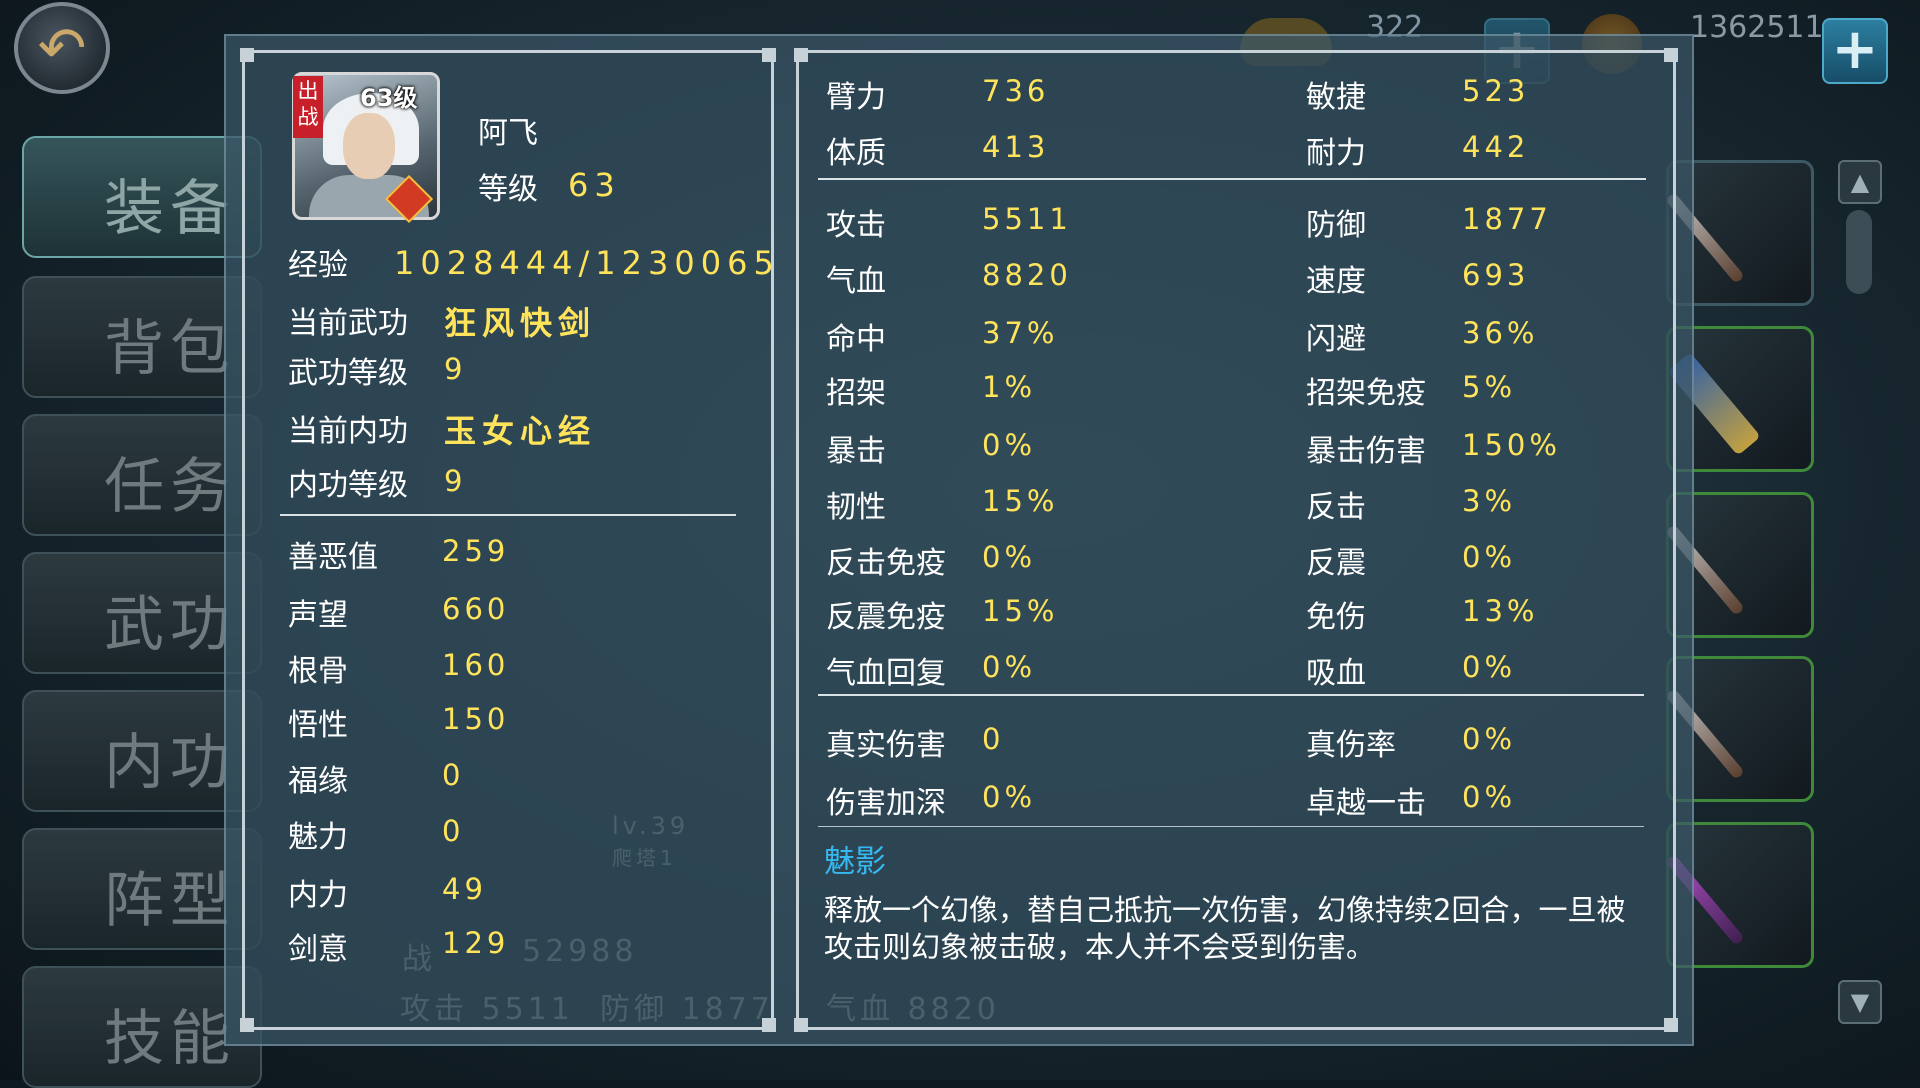 The height and width of the screenshot is (1088, 1920). I want to click on nav-label: 技能, so click(170, 1039).